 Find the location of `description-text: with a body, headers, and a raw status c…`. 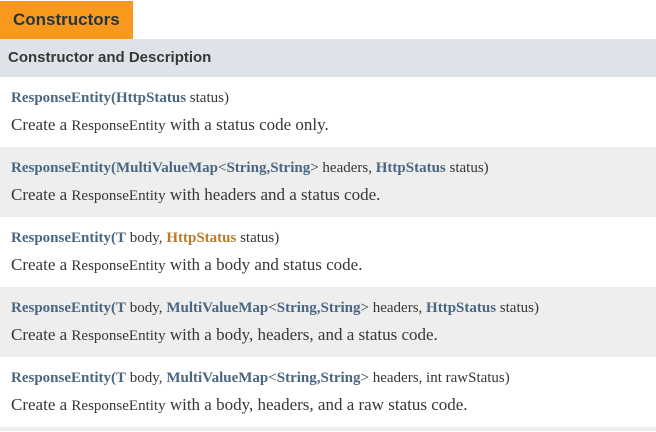

description-text: with a body, headers, and a raw status c… is located at coordinates (316, 404).